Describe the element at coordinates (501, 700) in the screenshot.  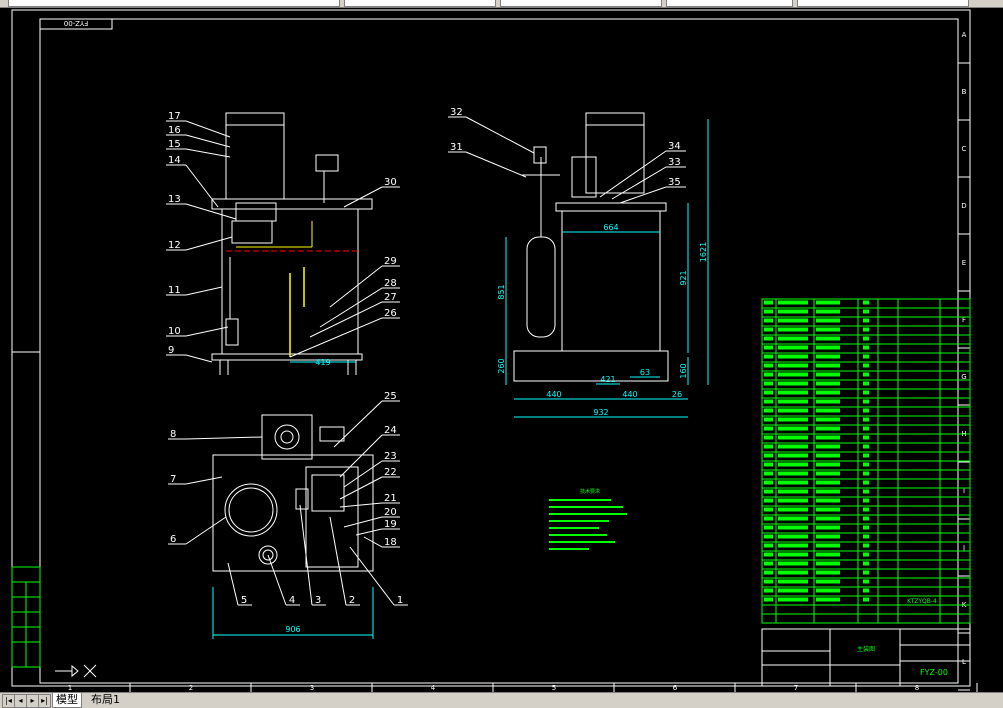
I see `layout-tab-bar: |◂ ◂ ▸ ▸| 模型 布局1` at that location.